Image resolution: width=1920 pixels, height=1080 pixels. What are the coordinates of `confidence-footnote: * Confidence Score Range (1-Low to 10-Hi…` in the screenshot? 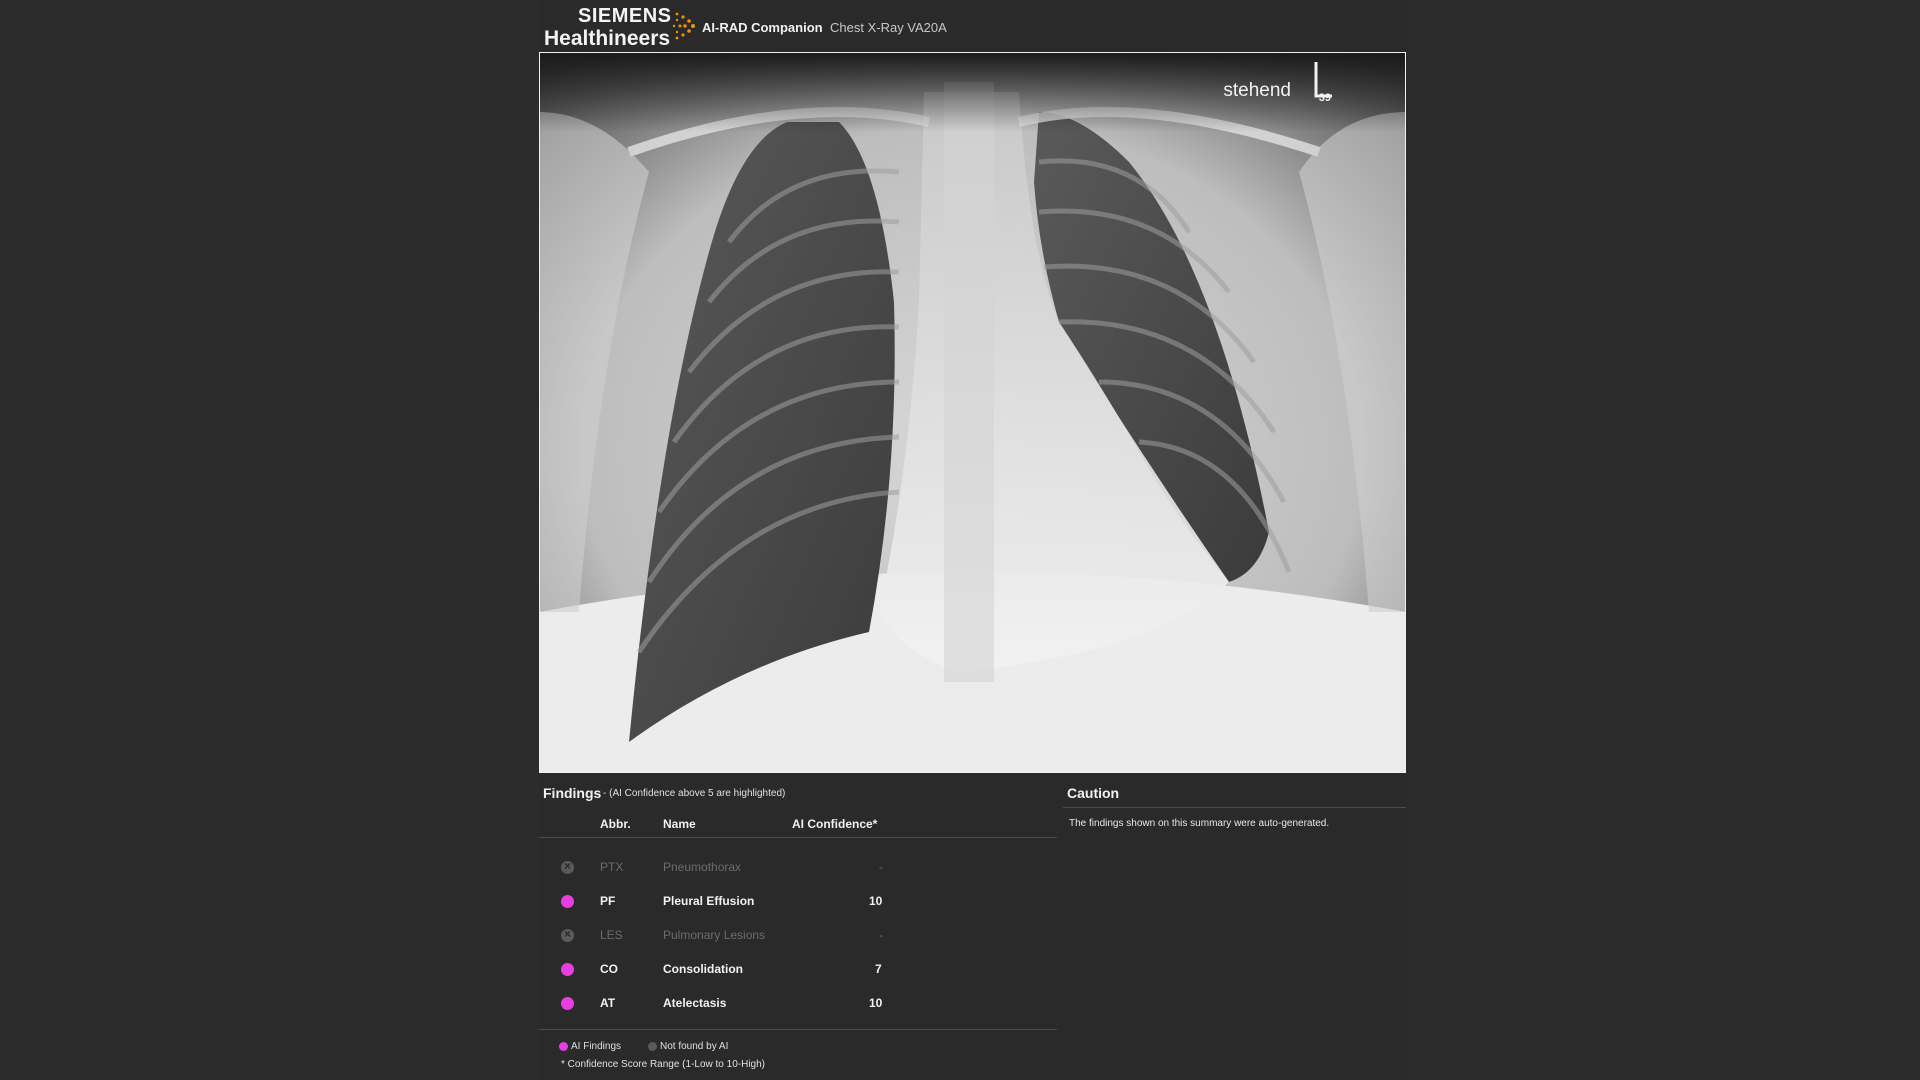 It's located at (663, 1064).